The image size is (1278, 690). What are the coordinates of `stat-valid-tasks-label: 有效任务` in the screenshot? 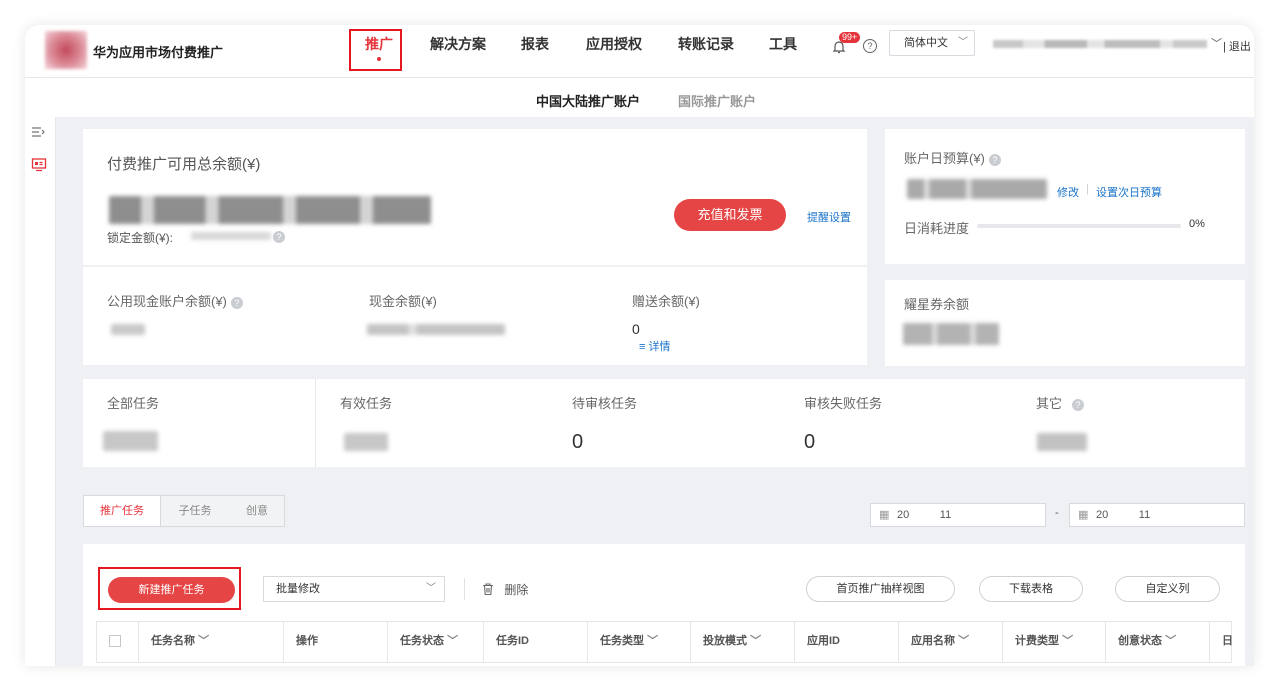 It's located at (366, 403).